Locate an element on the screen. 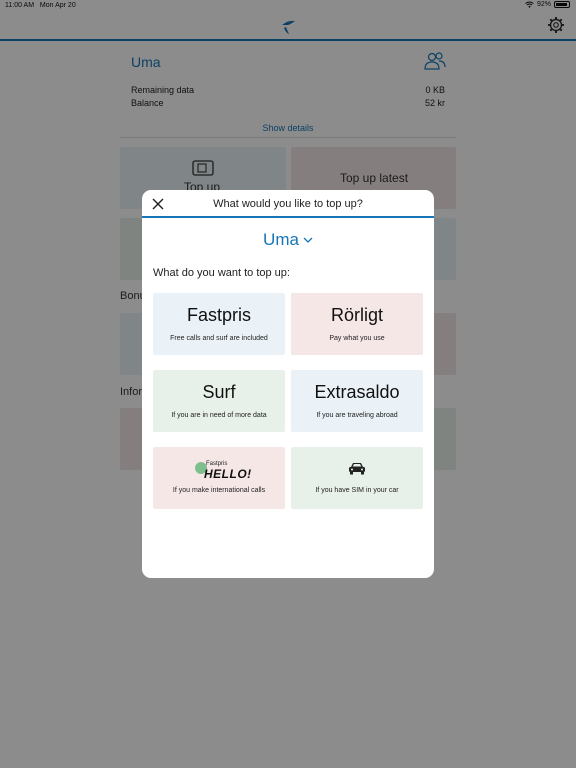  account-selector-label: Uma is located at coordinates (281, 239).